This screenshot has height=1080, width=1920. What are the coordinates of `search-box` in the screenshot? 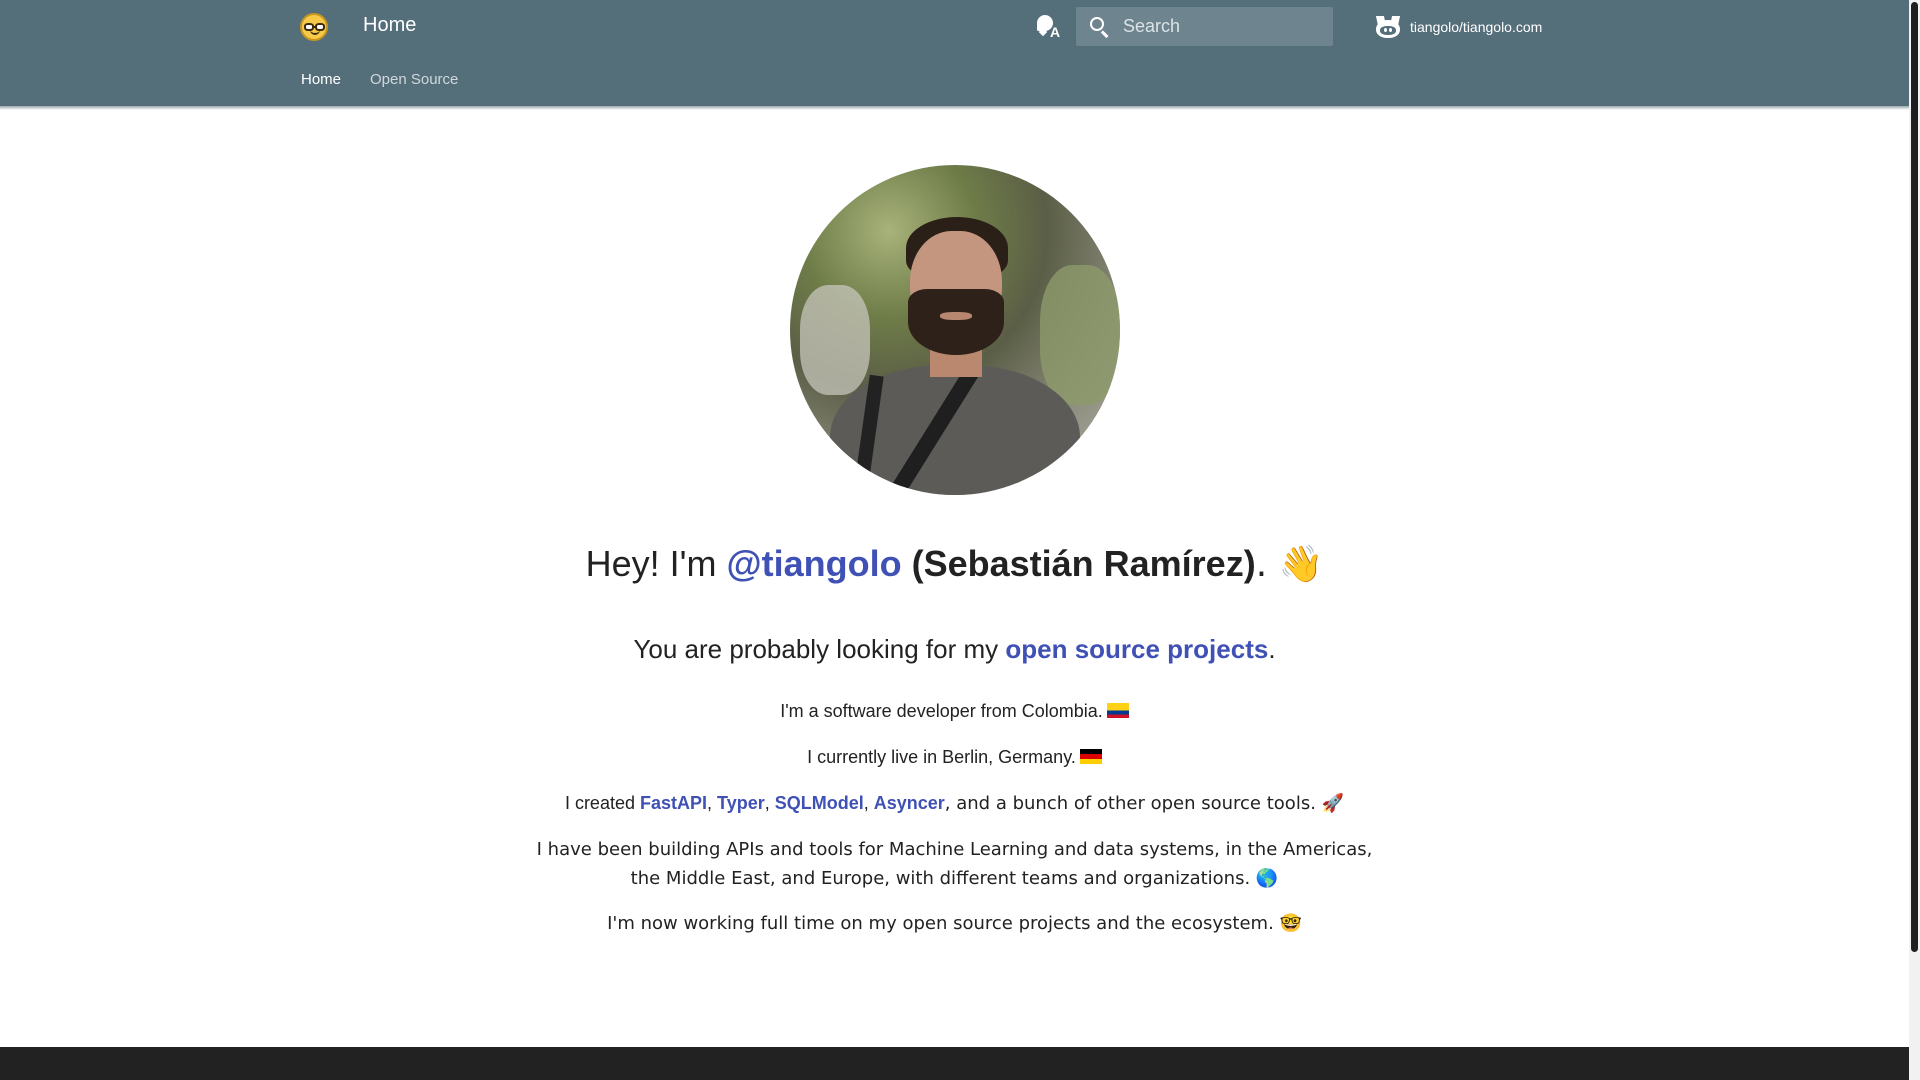 It's located at (1204, 26).